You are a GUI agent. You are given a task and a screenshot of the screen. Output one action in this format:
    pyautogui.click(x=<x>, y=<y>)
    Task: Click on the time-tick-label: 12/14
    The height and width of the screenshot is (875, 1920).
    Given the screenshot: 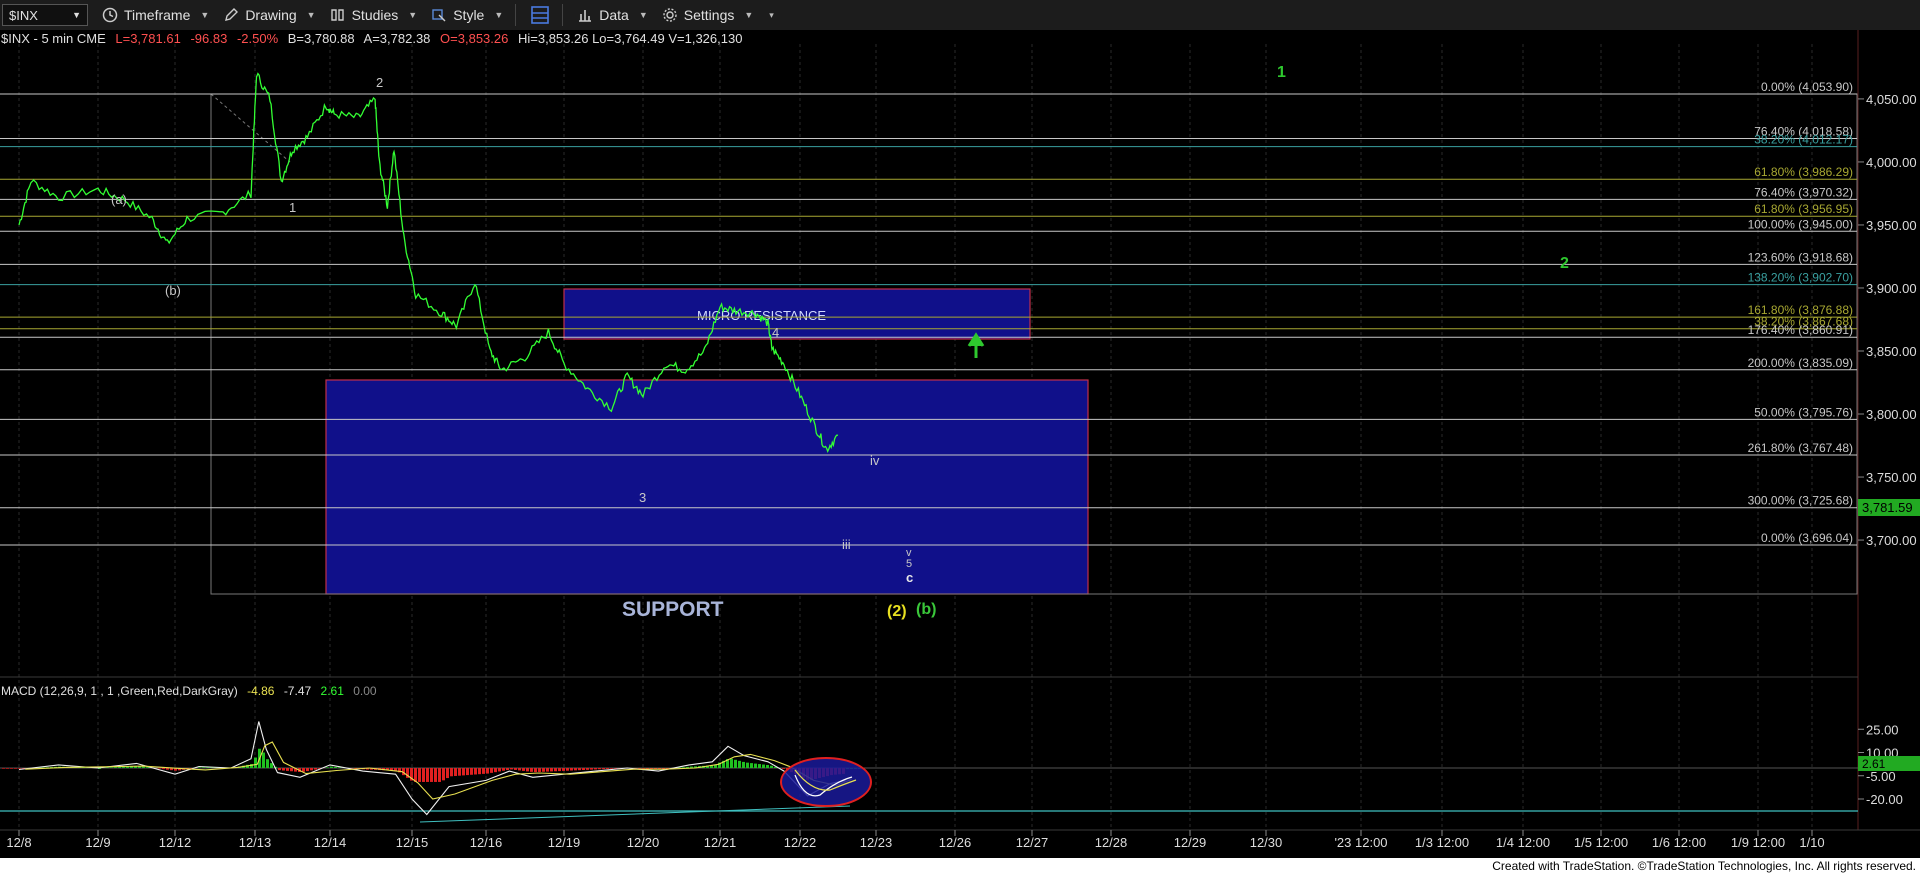 What is the action you would take?
    pyautogui.click(x=330, y=842)
    